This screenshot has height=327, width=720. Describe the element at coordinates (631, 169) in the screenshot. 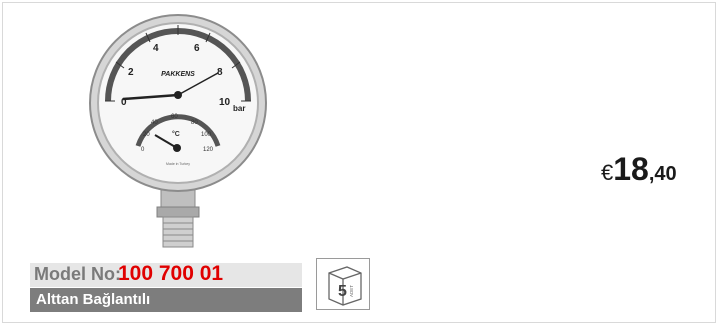

I see `price-integer: 18` at that location.